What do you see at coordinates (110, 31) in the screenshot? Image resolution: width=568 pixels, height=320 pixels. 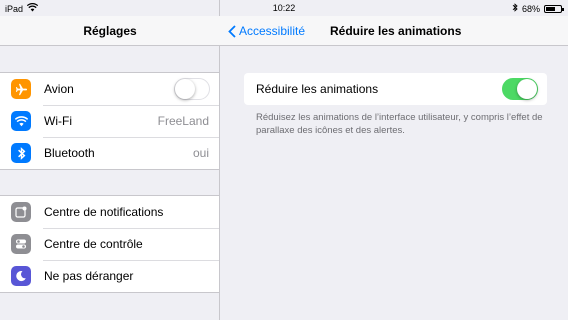 I see `sidebar-title: Réglages` at bounding box center [110, 31].